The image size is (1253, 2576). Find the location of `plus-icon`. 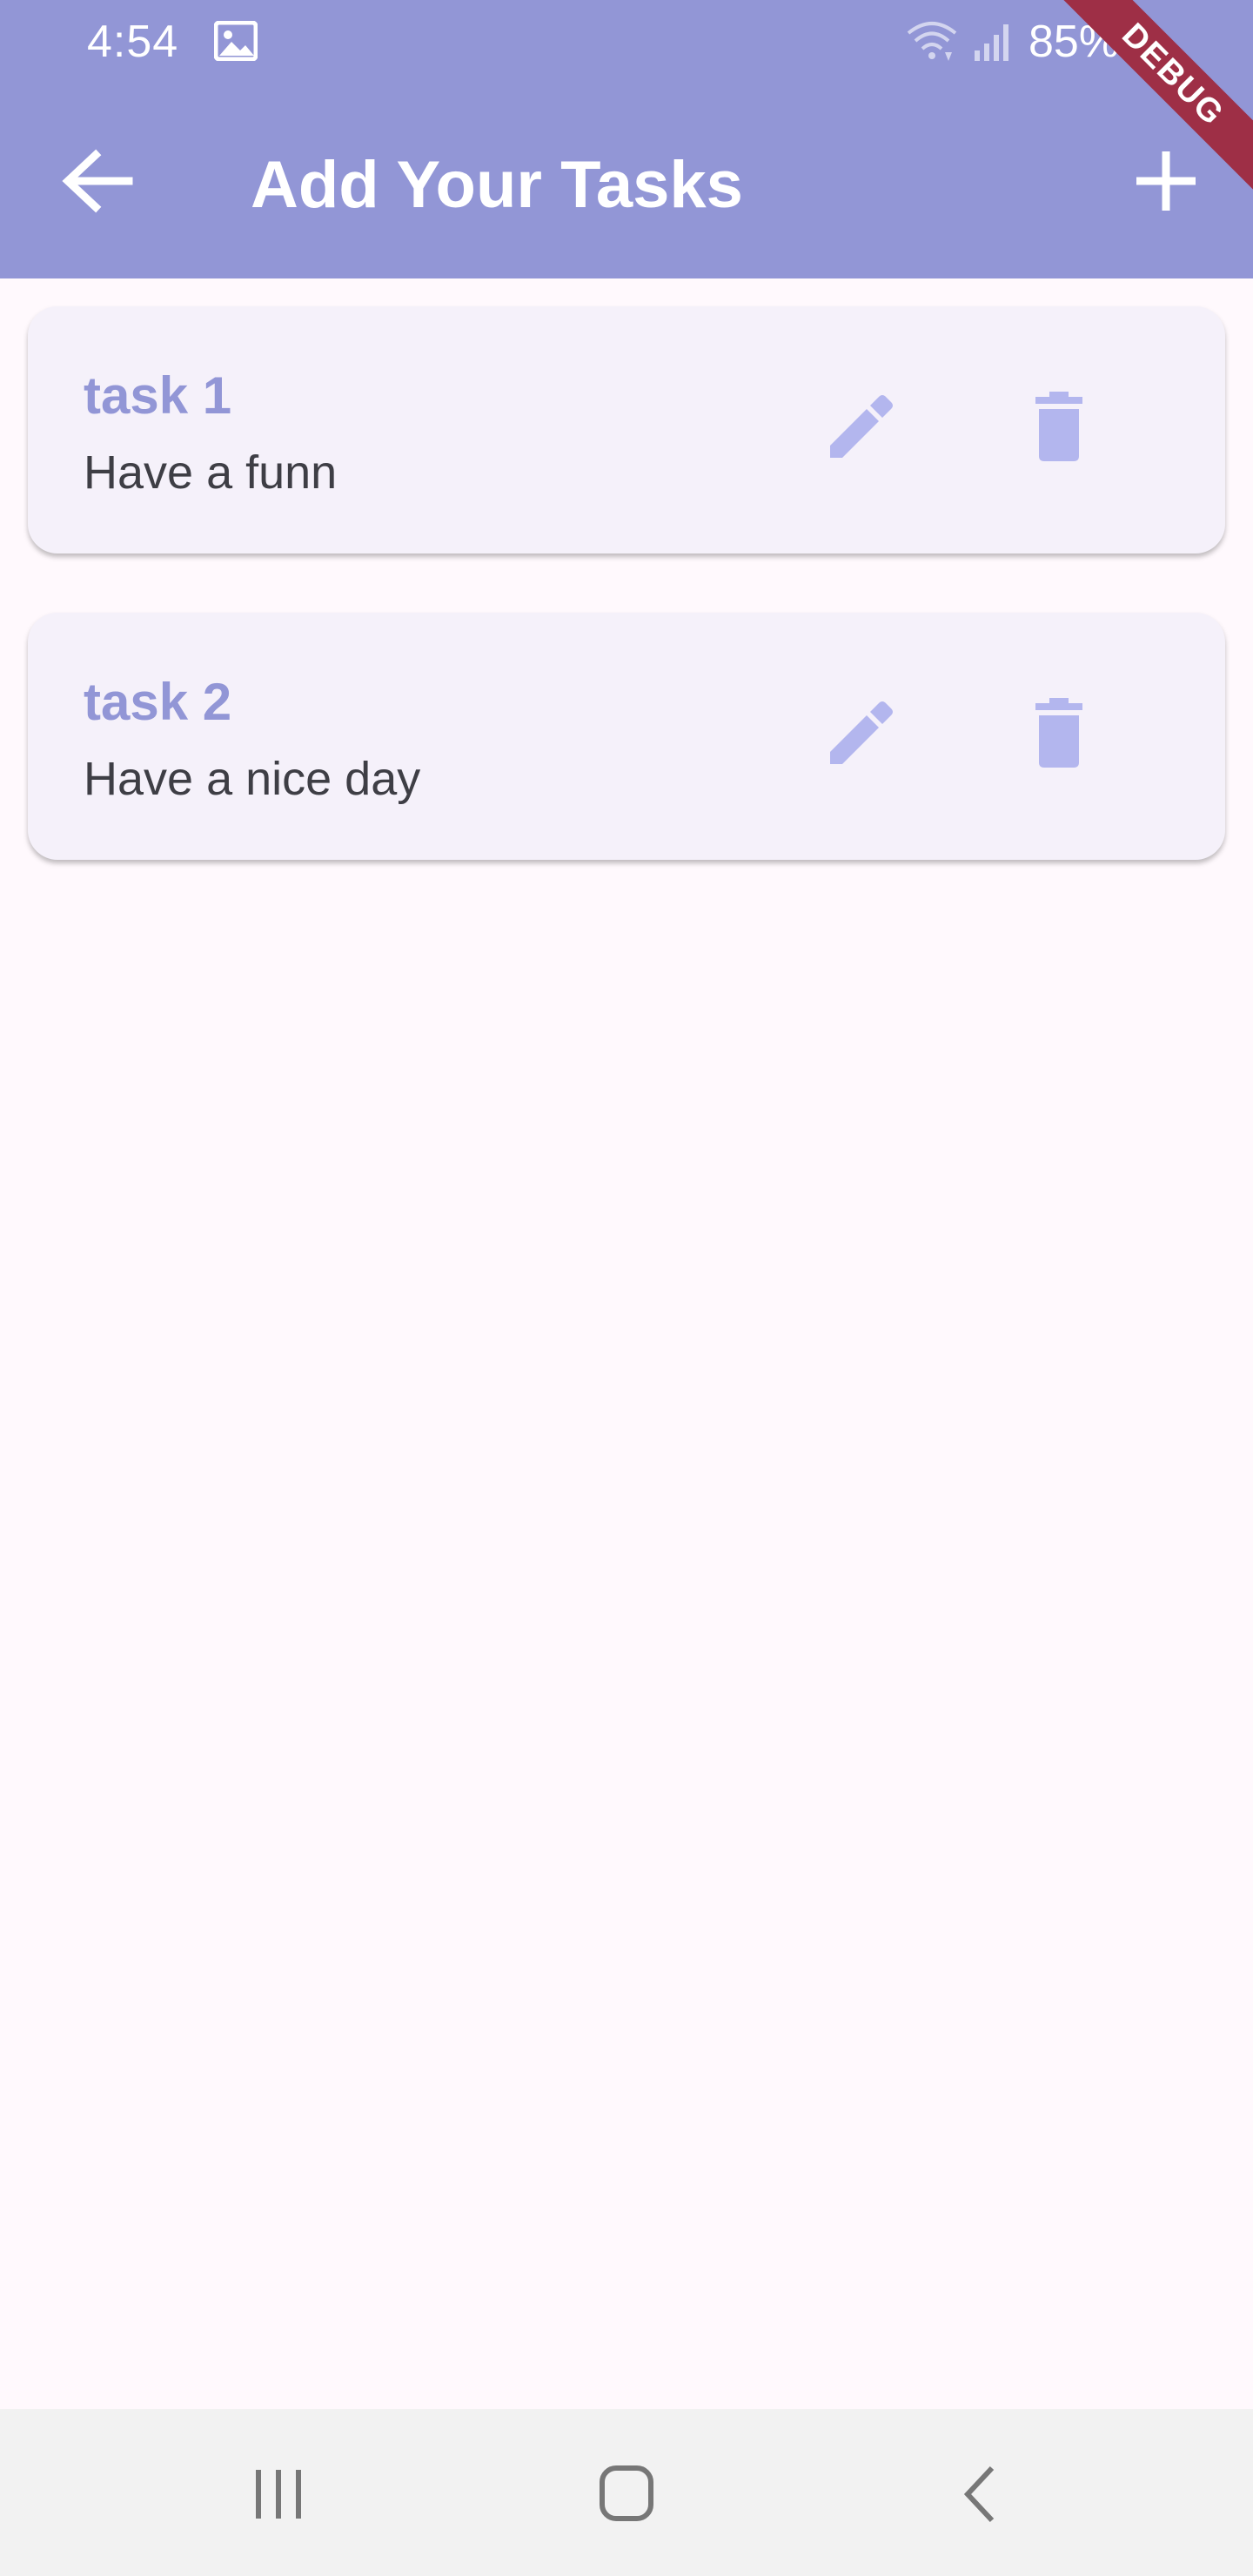

plus-icon is located at coordinates (1165, 181).